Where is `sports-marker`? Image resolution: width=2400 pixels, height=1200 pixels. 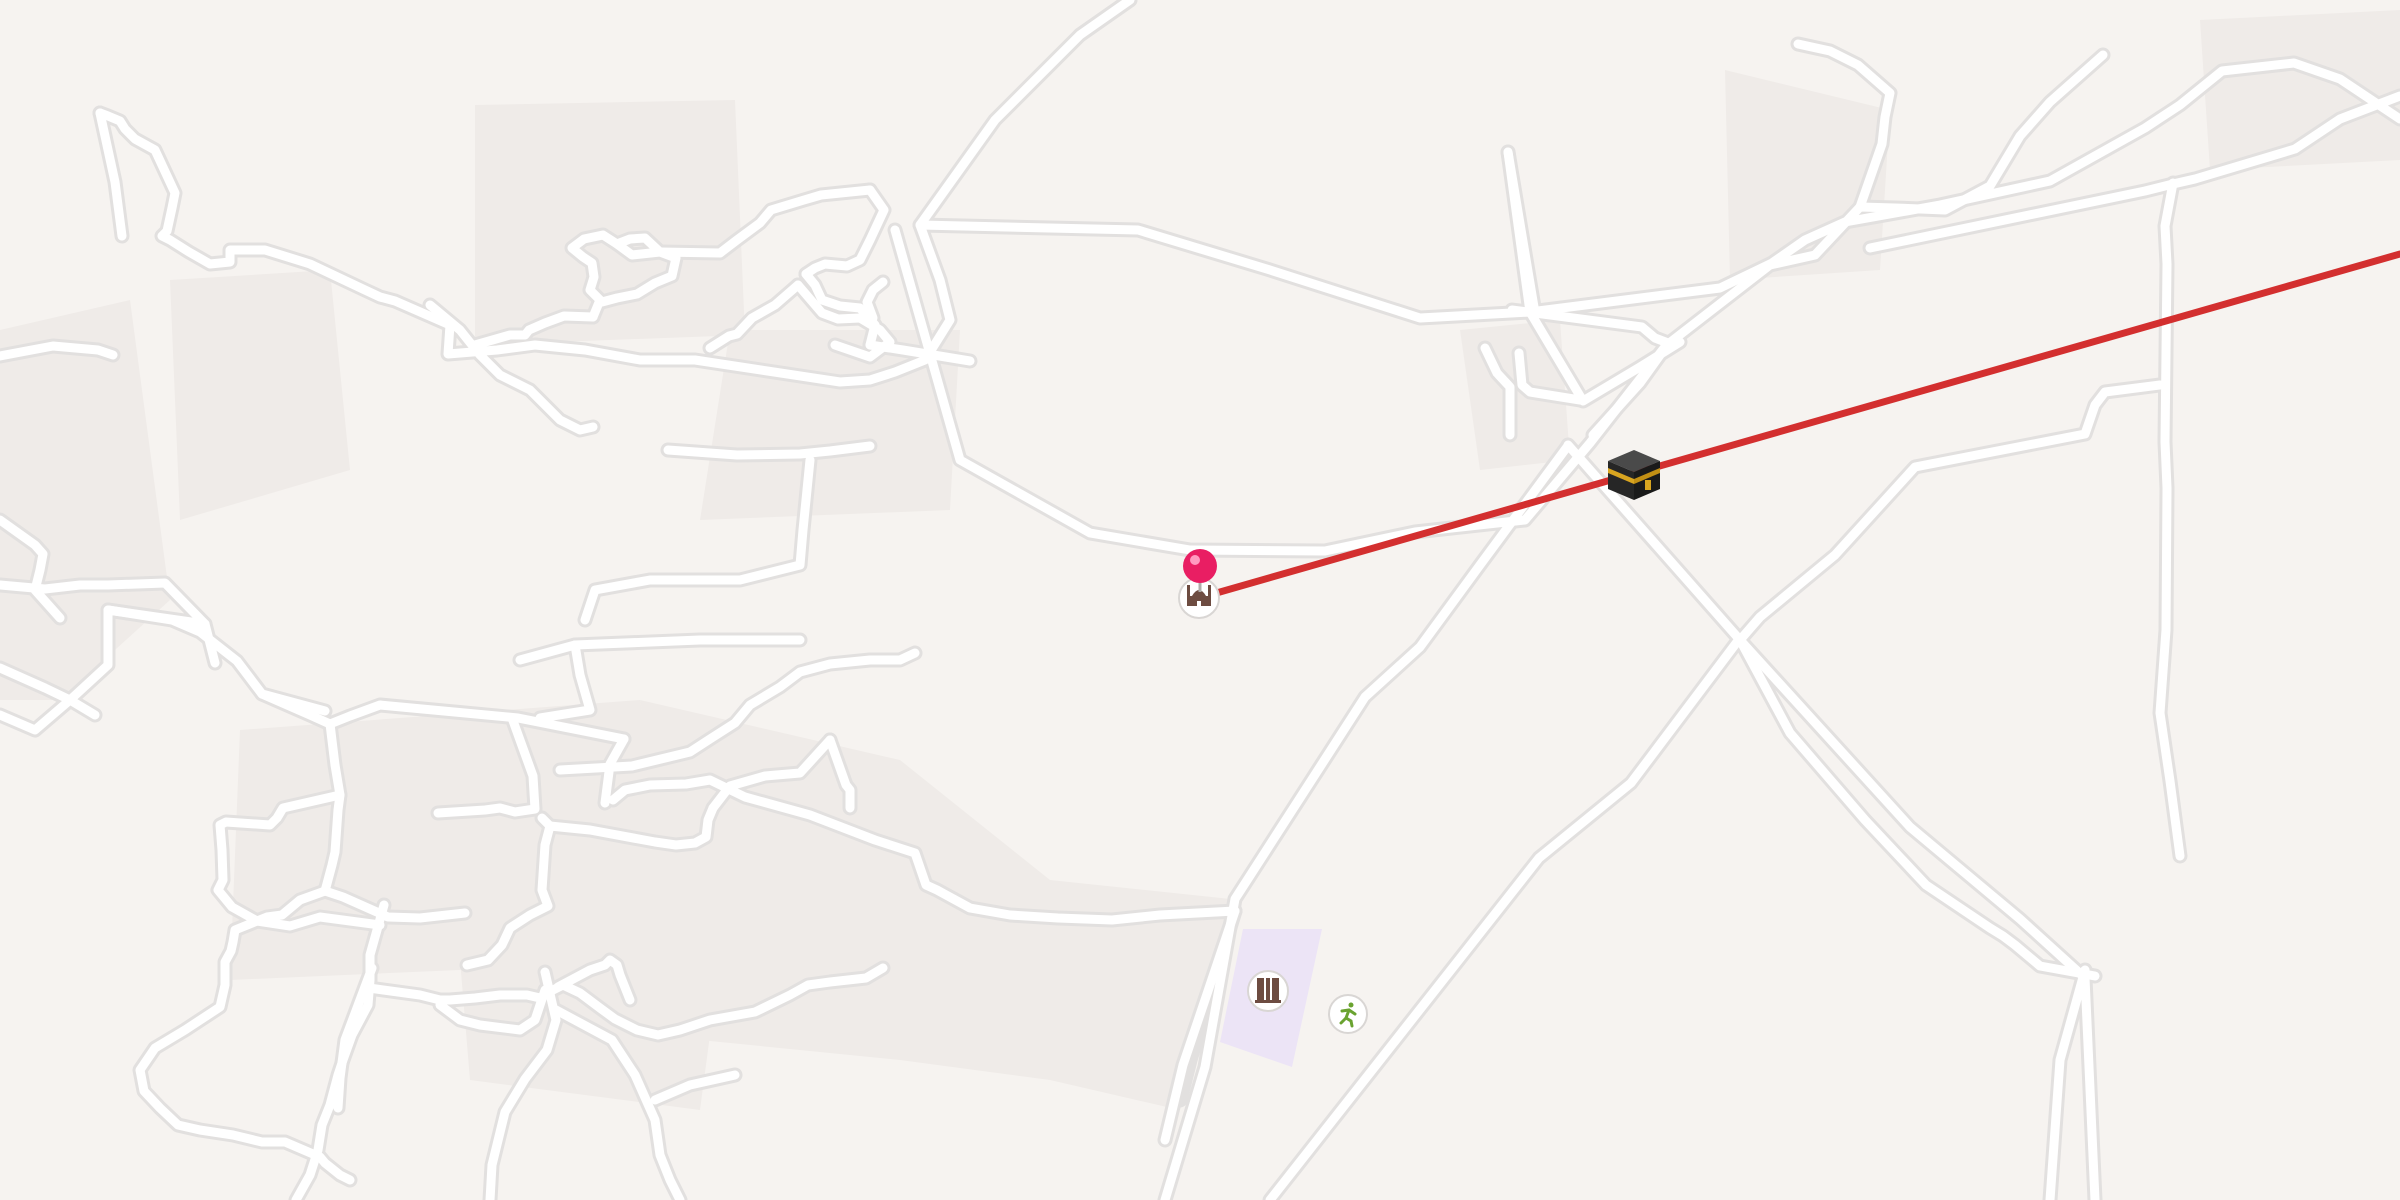
sports-marker is located at coordinates (1348, 1014).